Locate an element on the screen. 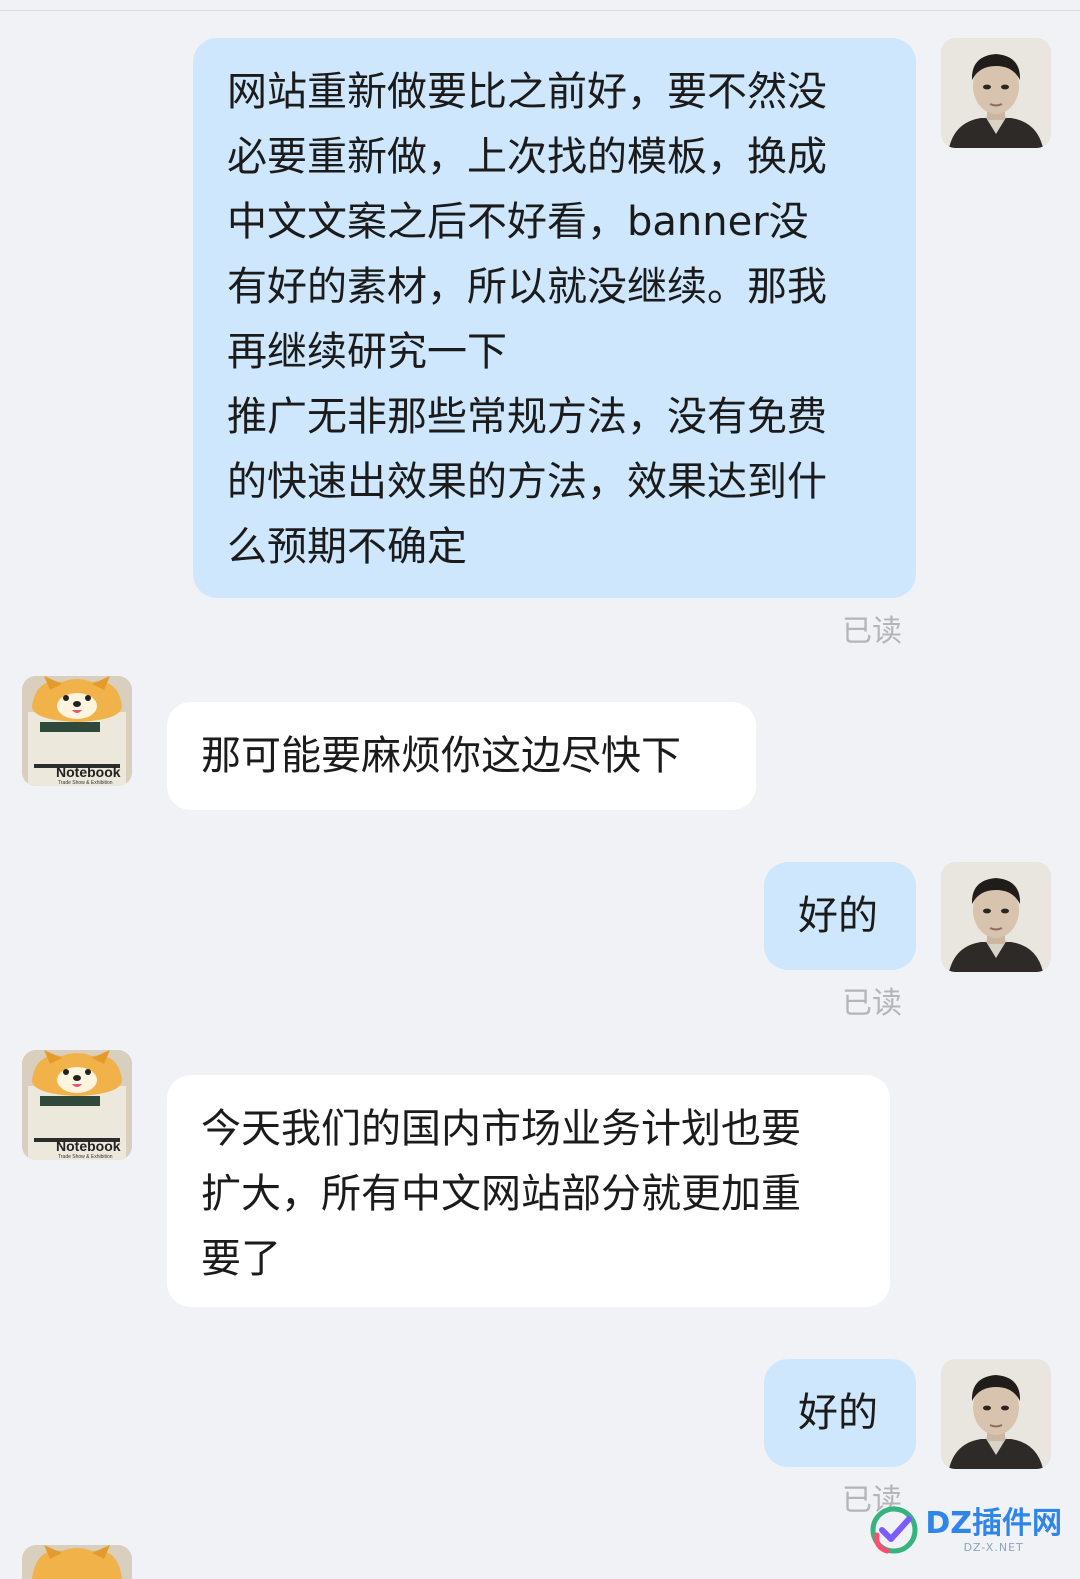 This screenshot has height=1579, width=1080. watermark-subtext: DZ-X.NET is located at coordinates (993, 1547).